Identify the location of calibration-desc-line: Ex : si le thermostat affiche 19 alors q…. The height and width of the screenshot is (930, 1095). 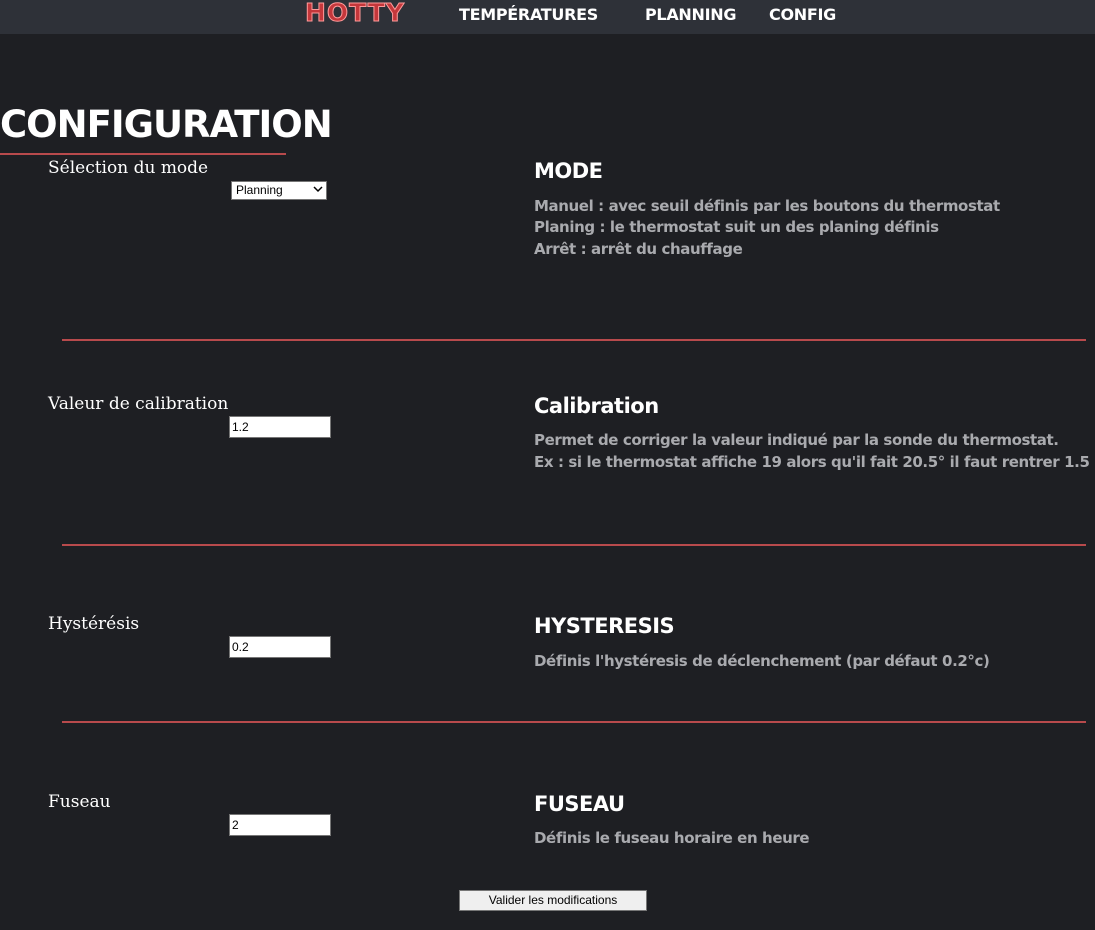
(812, 462).